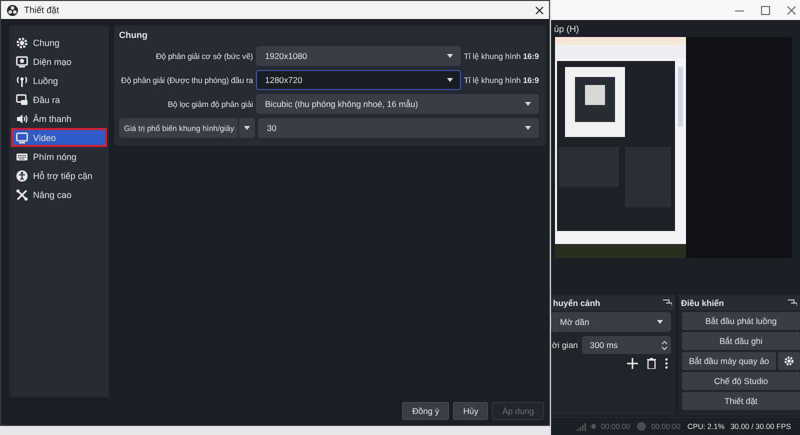 The image size is (800, 435). Describe the element at coordinates (203, 56) in the screenshot. I see `field-label: Độ phân giải cơ sở (bức vẽ)` at that location.